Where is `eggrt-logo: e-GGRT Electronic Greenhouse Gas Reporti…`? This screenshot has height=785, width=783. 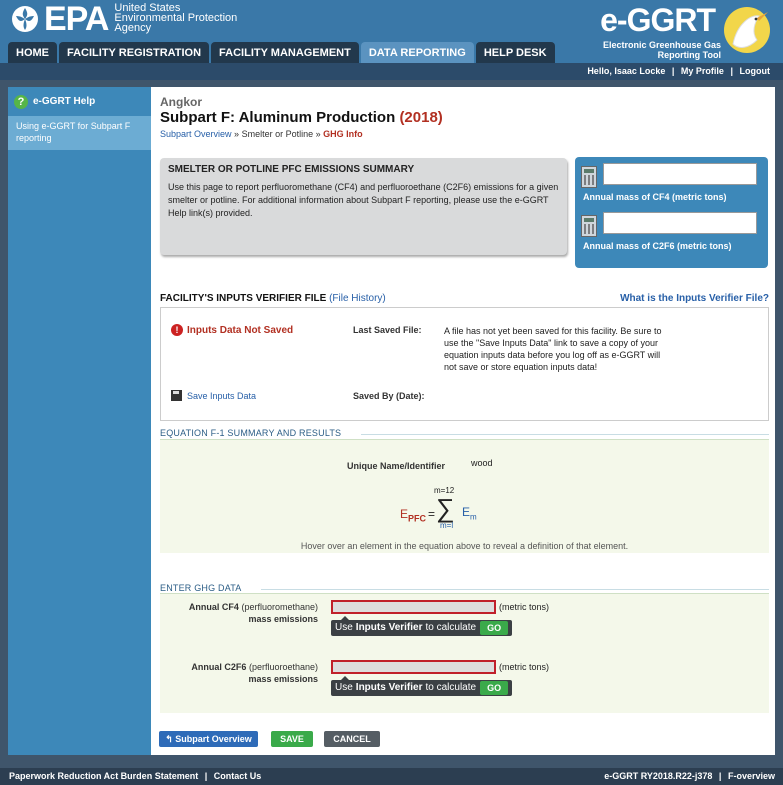 eggrt-logo: e-GGRT Electronic Greenhouse Gas Reporti… is located at coordinates (680, 32).